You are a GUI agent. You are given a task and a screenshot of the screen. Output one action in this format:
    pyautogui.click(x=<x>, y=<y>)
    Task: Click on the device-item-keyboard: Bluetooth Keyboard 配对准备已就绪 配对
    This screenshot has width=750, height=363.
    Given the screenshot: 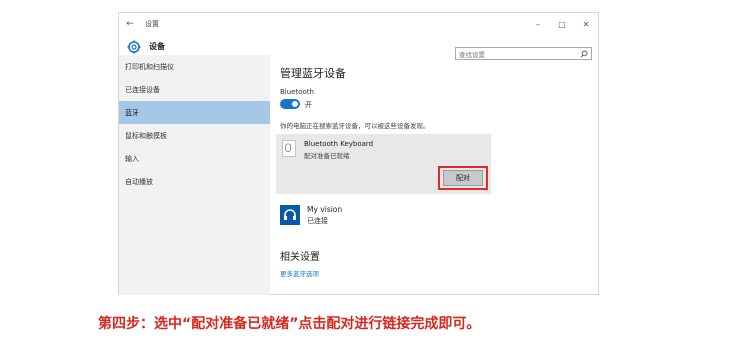 What is the action you would take?
    pyautogui.click(x=383, y=164)
    